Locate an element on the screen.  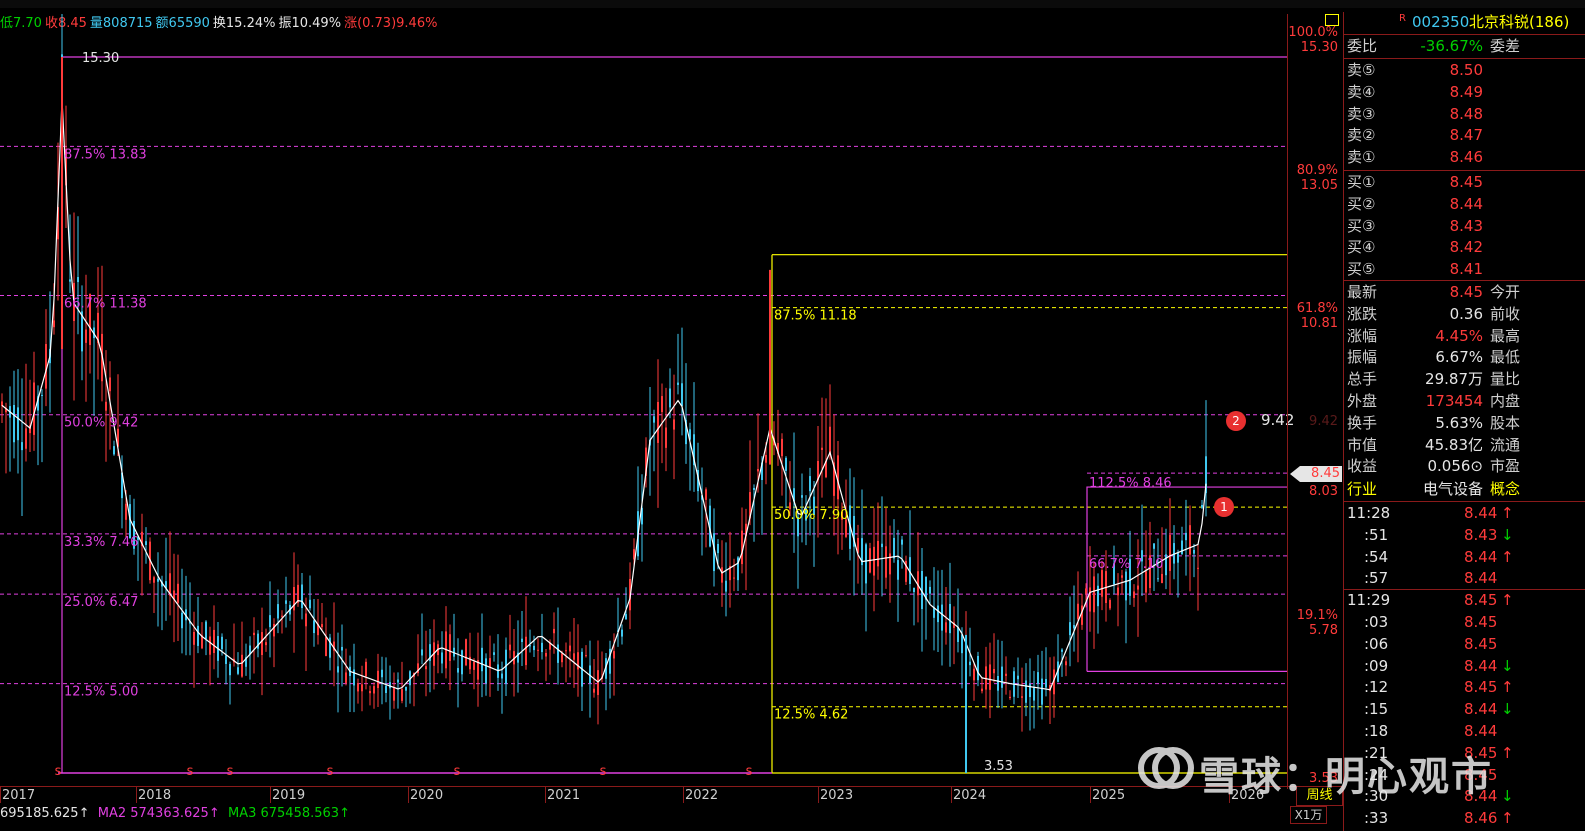
stat-label-2: 量比 is located at coordinates (1505, 379).